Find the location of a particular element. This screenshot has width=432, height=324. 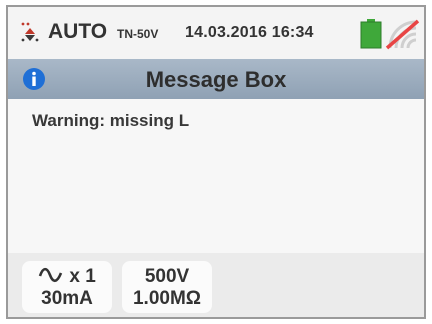

warning-message: Warning: missing L is located at coordinates (111, 120).